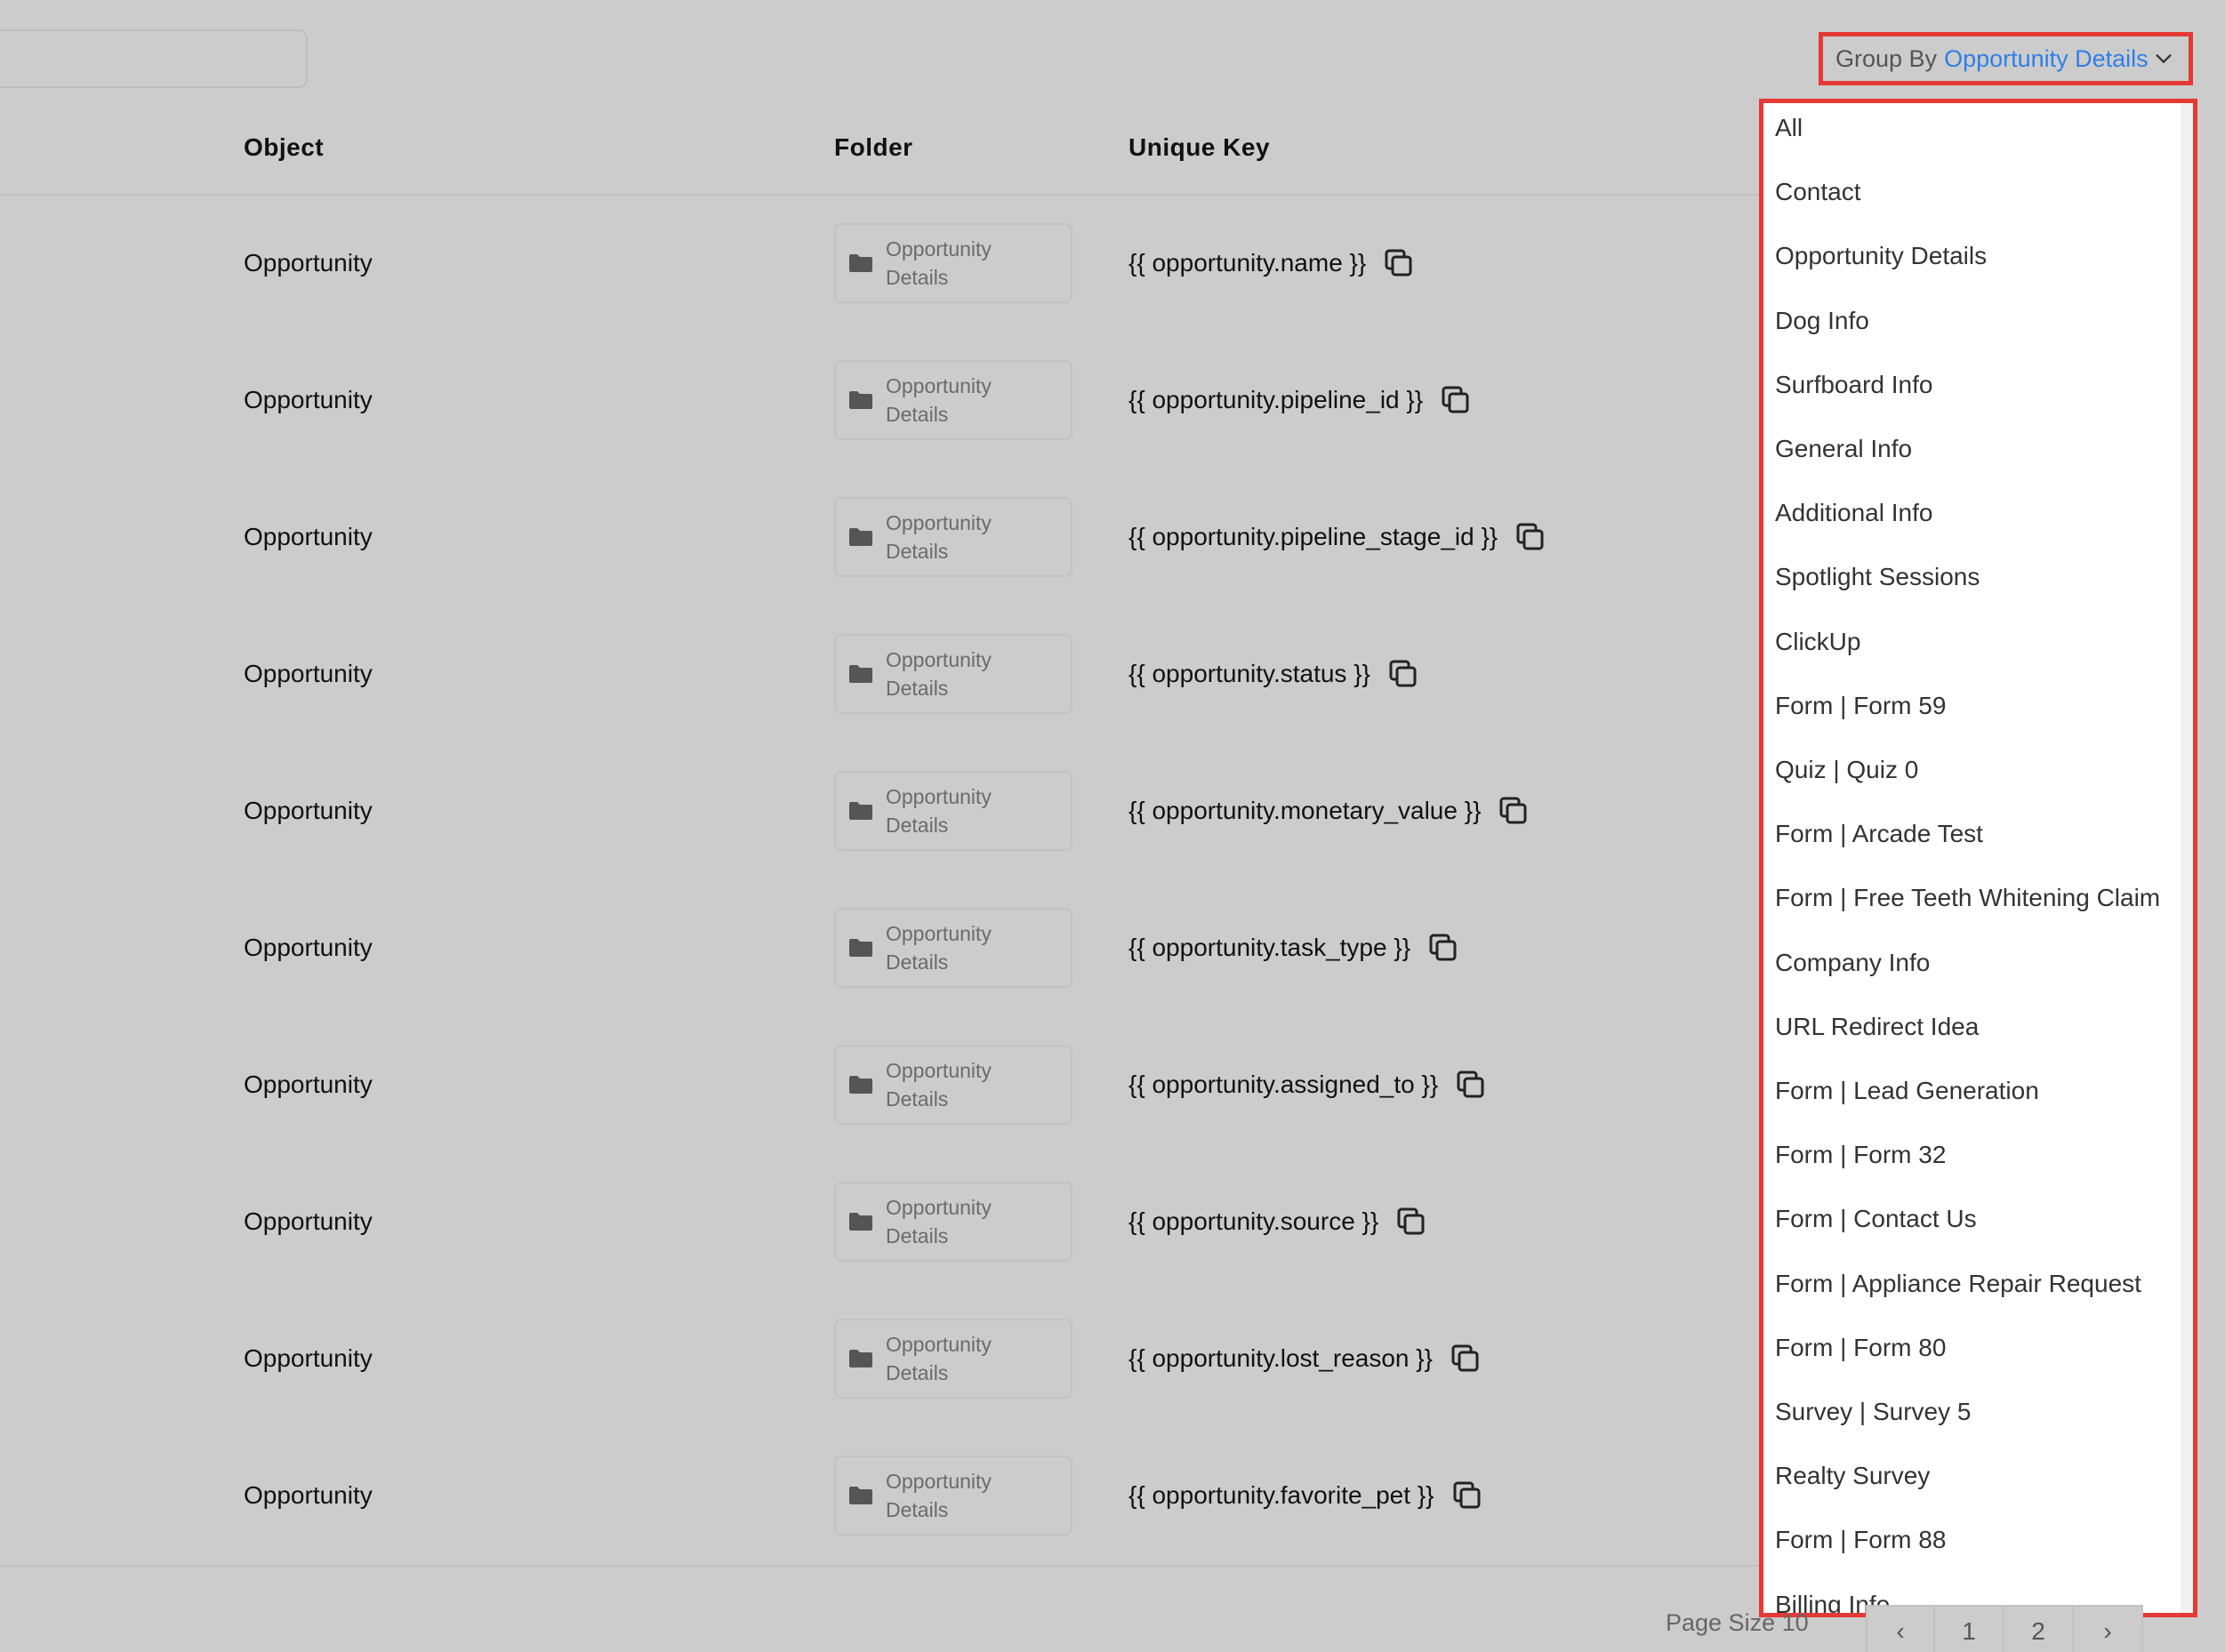 This screenshot has height=1652, width=2225. I want to click on dropdown-option: Spotlight Sessions, so click(1877, 577).